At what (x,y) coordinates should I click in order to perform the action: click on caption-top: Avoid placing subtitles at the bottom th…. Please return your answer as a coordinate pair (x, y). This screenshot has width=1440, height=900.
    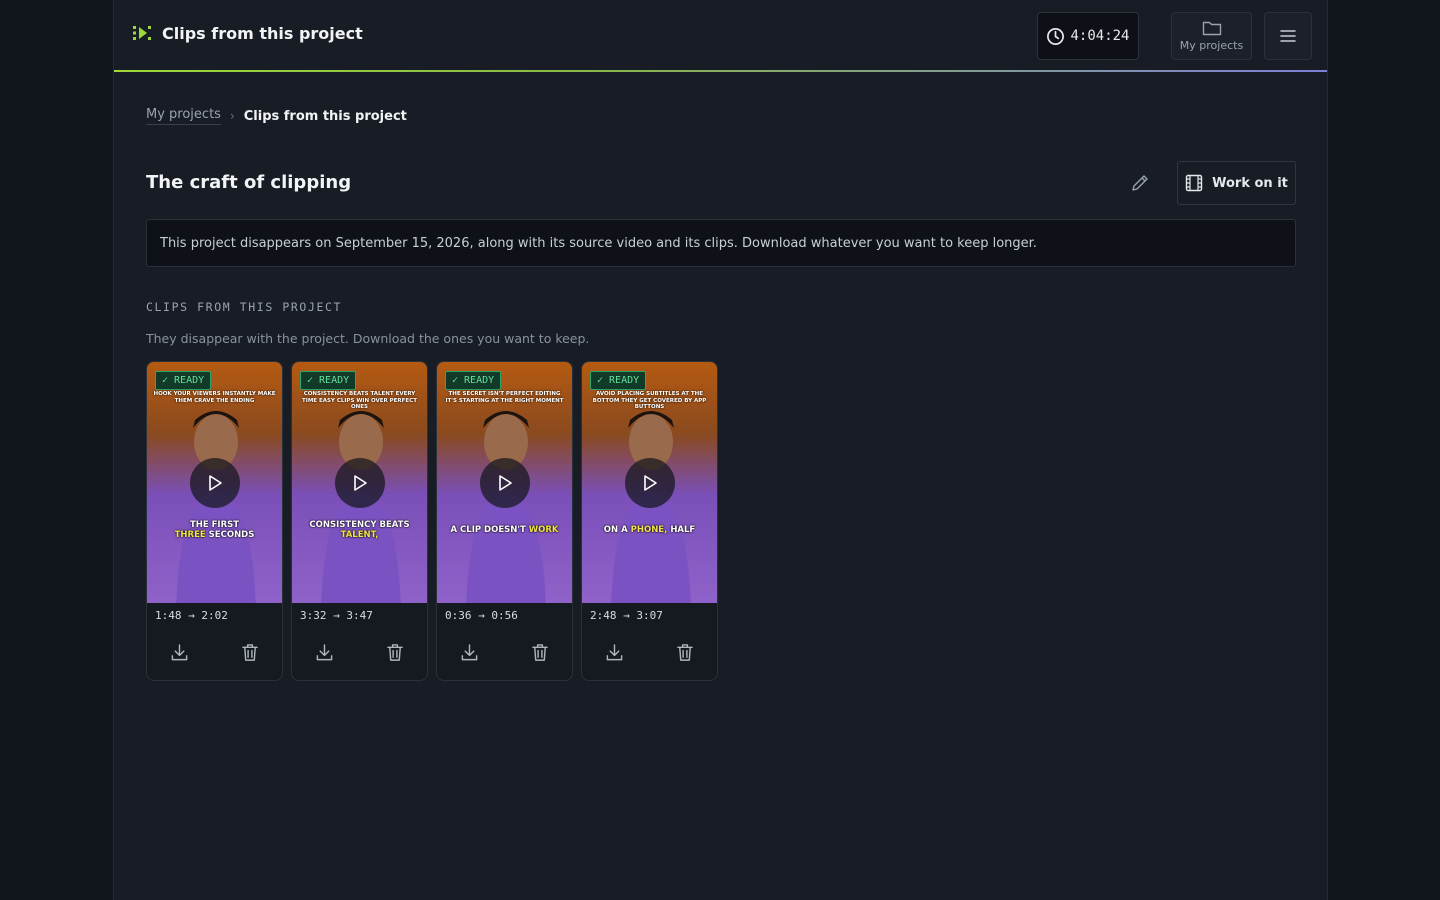
    Looking at the image, I should click on (649, 400).